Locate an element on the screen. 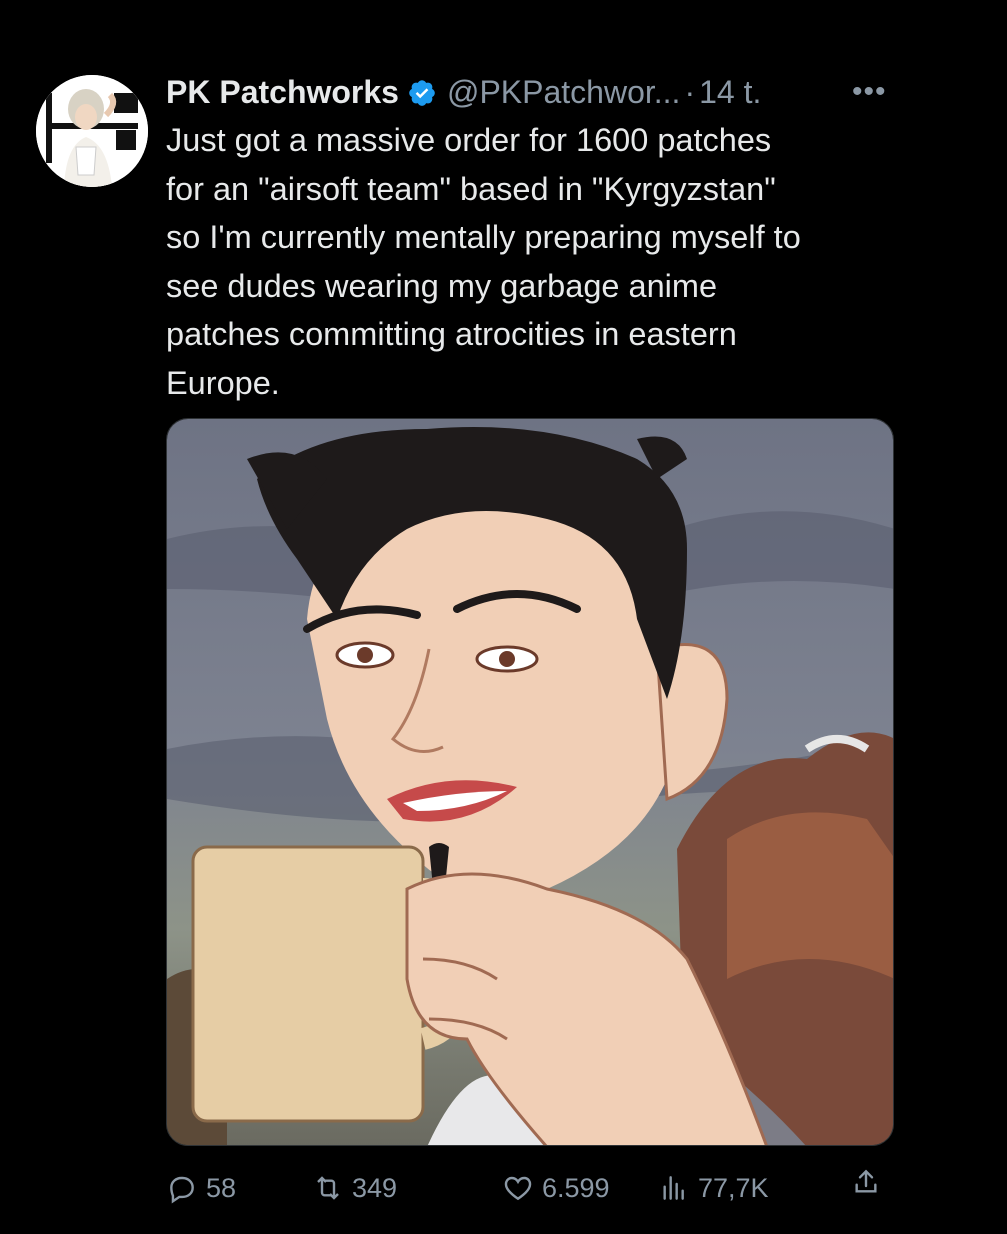  share-icon is located at coordinates (866, 1181).